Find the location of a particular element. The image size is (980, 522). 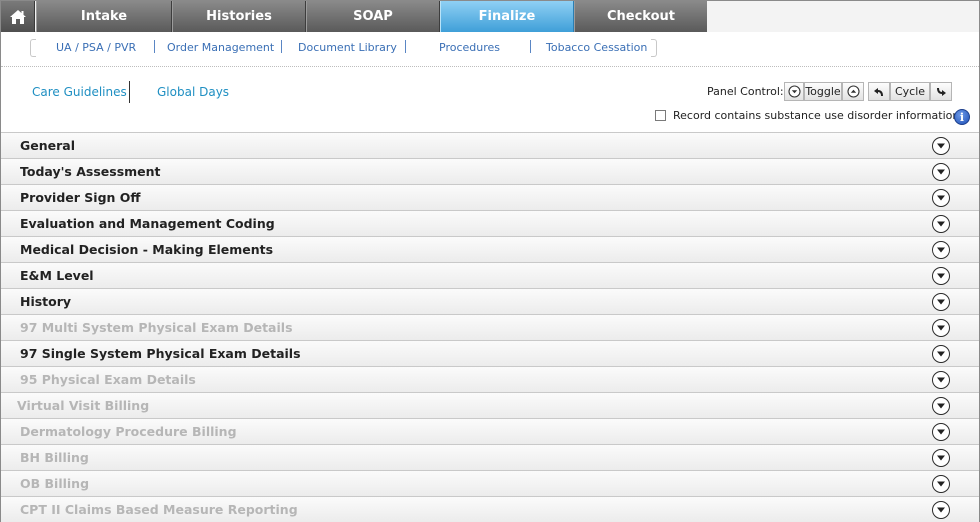

tab-histories: Histories is located at coordinates (239, 16).